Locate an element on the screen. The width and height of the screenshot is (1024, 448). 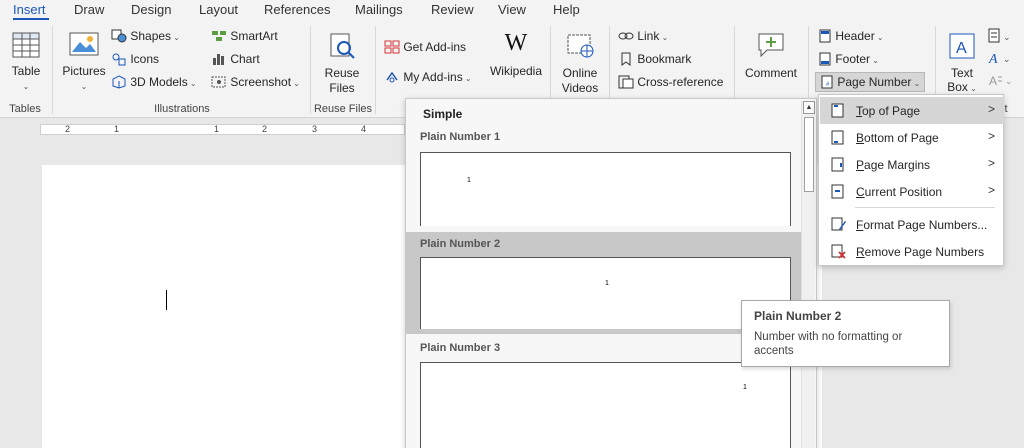
chart-button: Chart is located at coordinates (235, 59).